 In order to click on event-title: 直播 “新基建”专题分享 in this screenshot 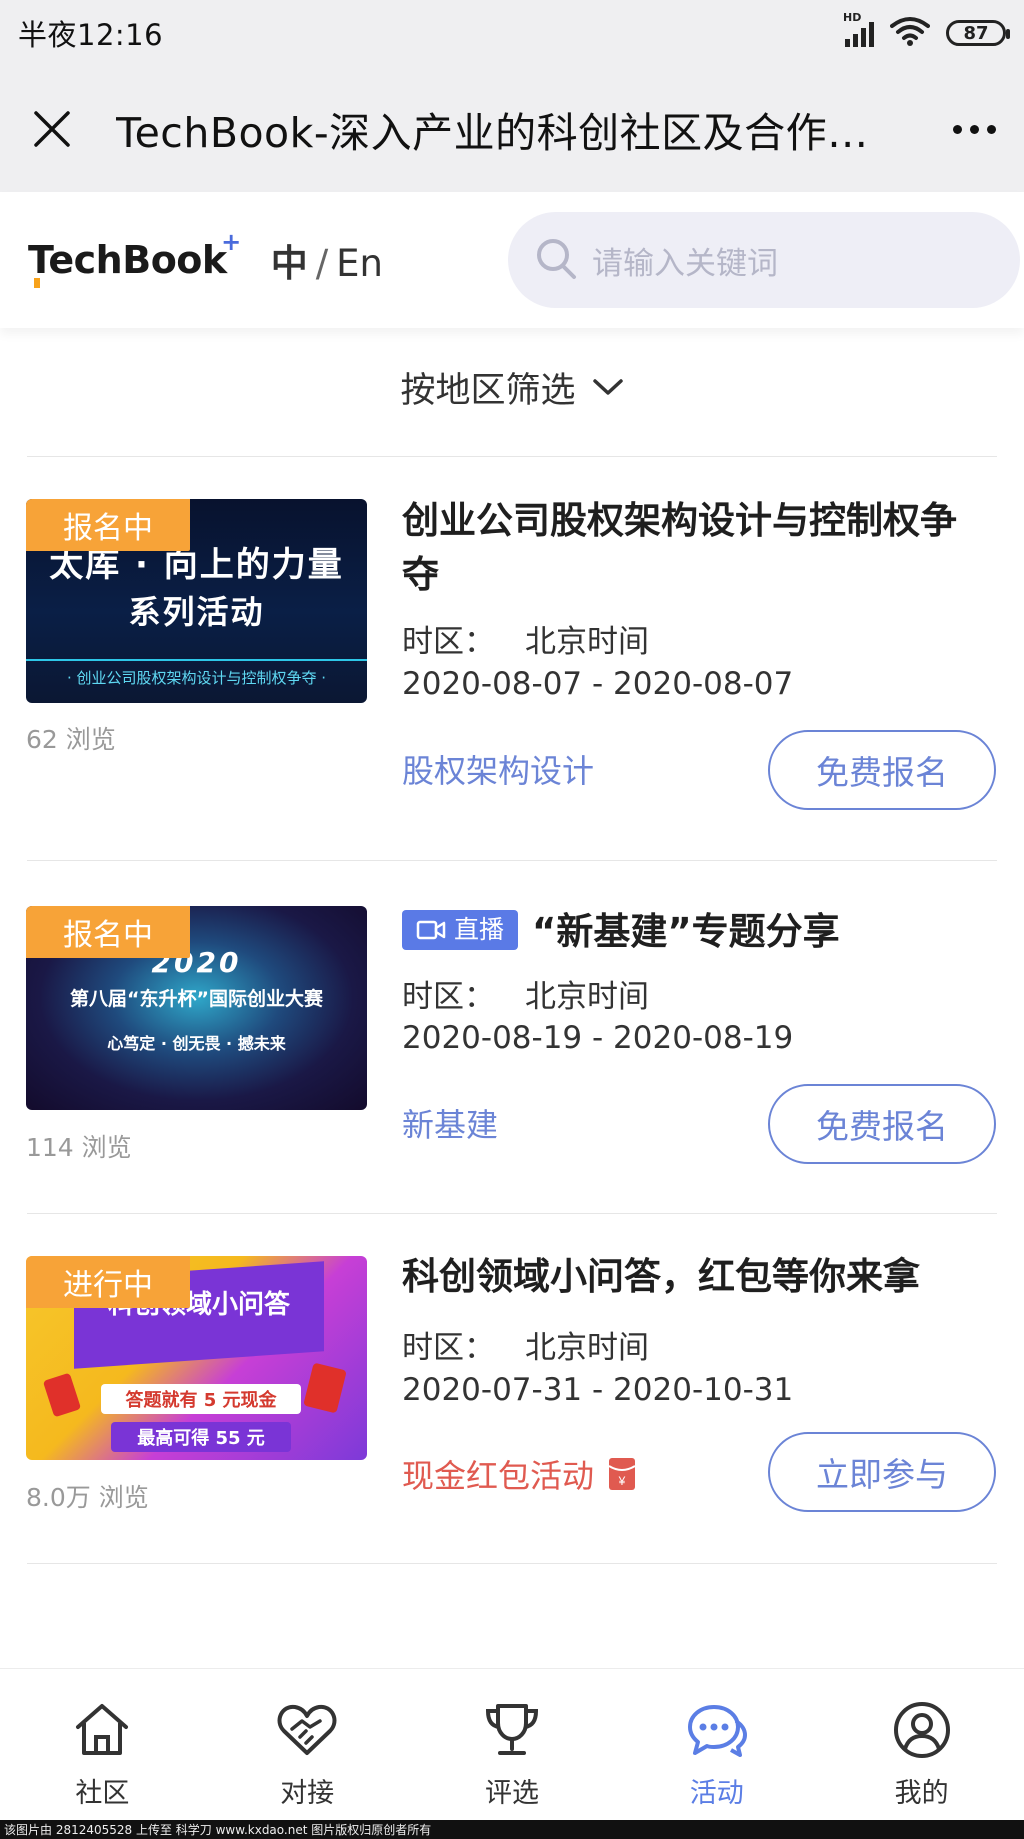, I will do `click(697, 932)`.